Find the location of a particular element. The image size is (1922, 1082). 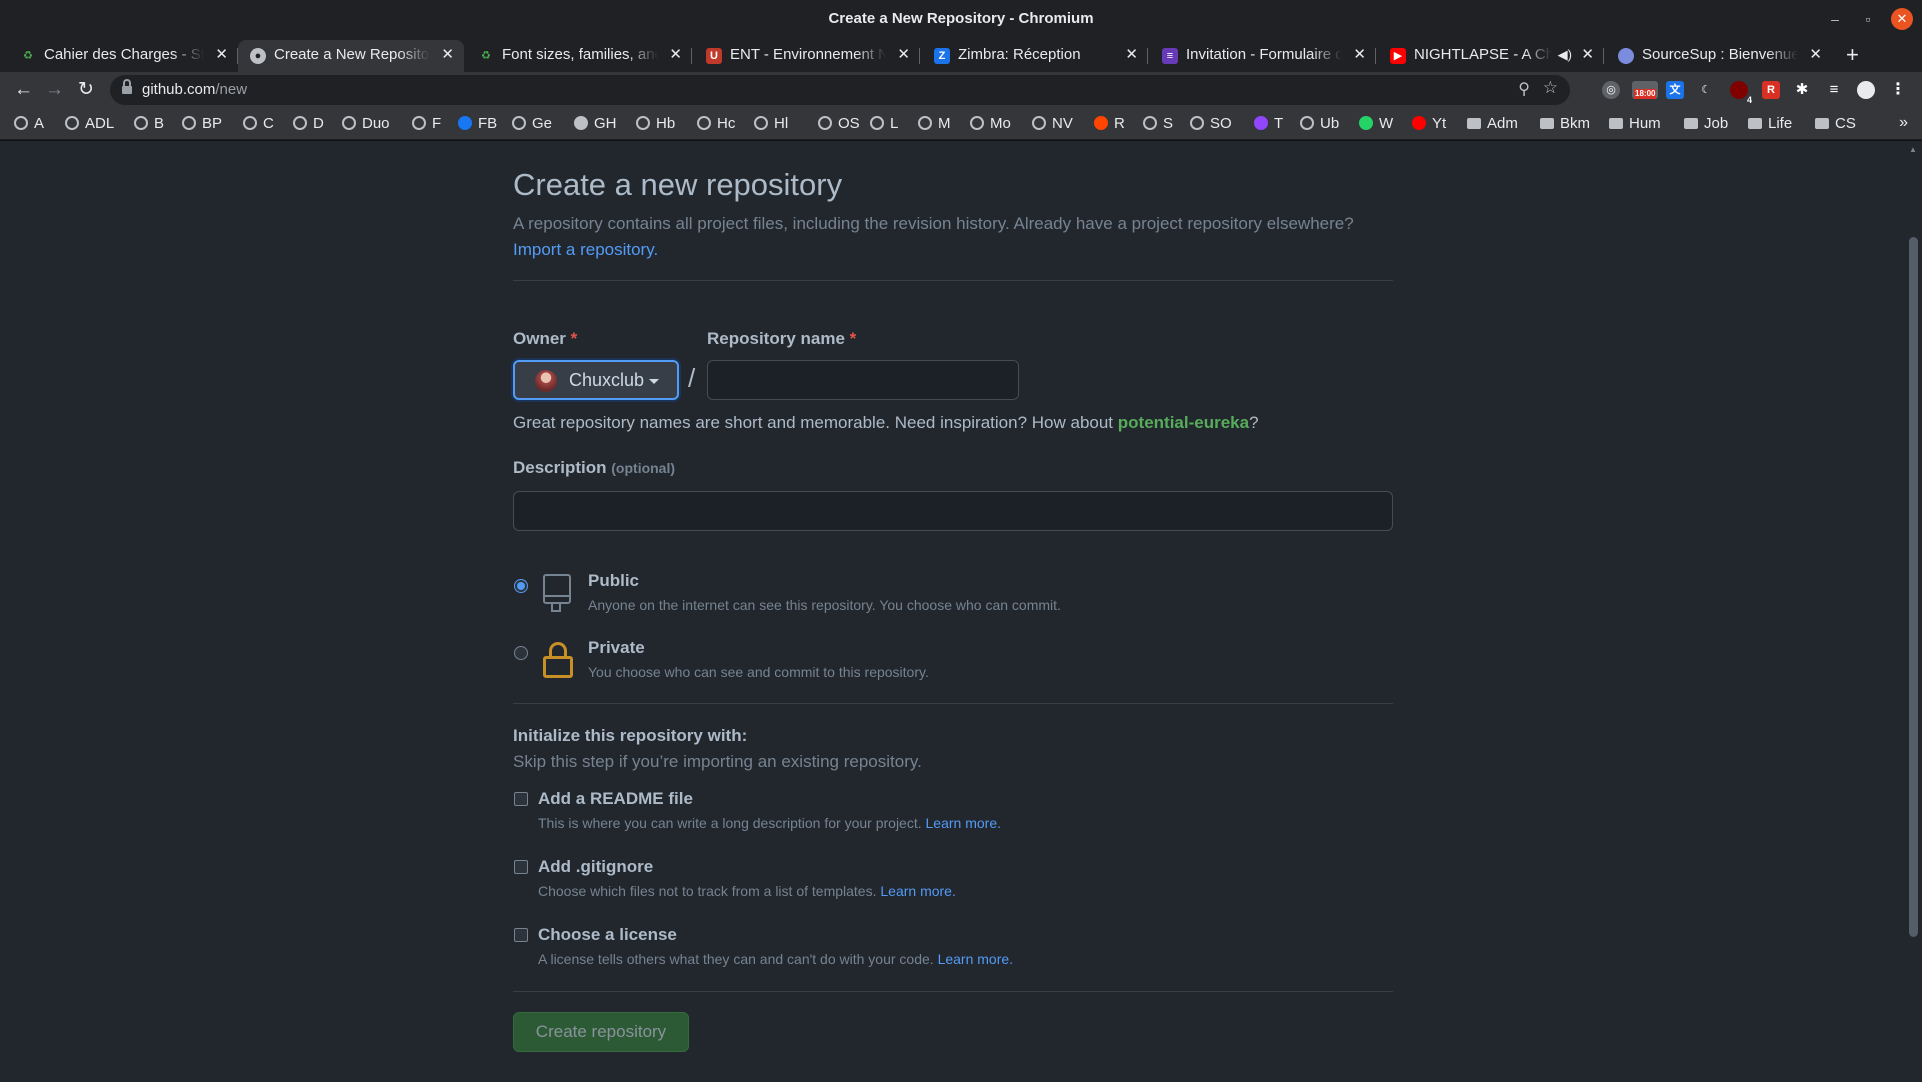

bookmark-hb: Hb is located at coordinates (655, 124).